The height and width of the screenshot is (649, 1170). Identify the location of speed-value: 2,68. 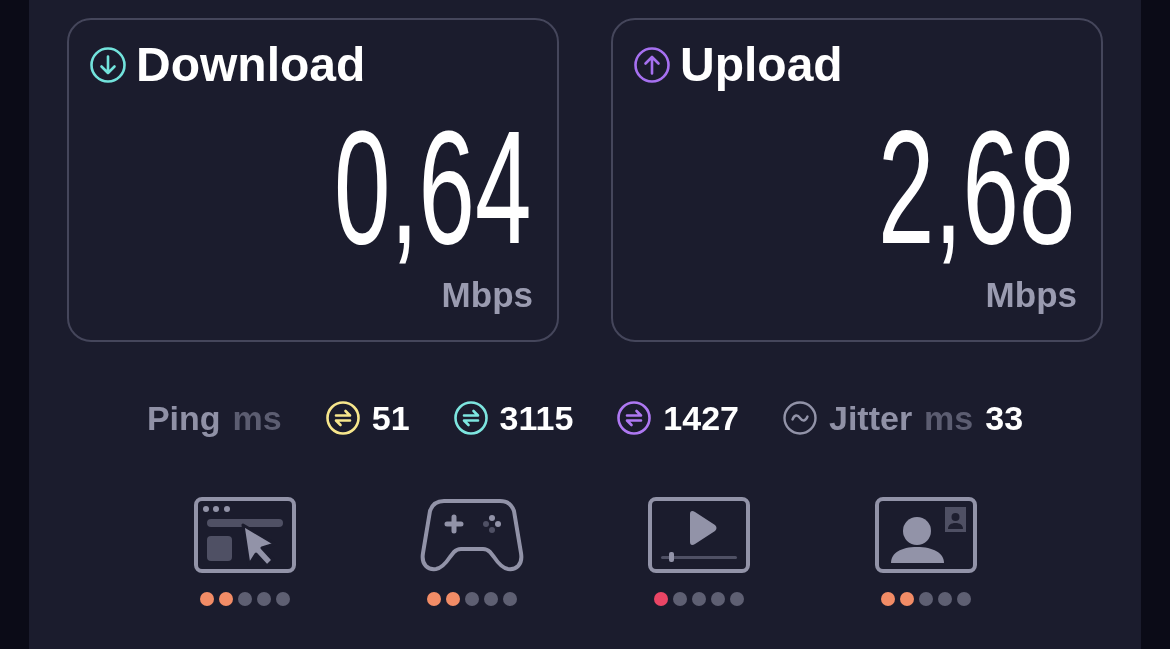
(976, 187).